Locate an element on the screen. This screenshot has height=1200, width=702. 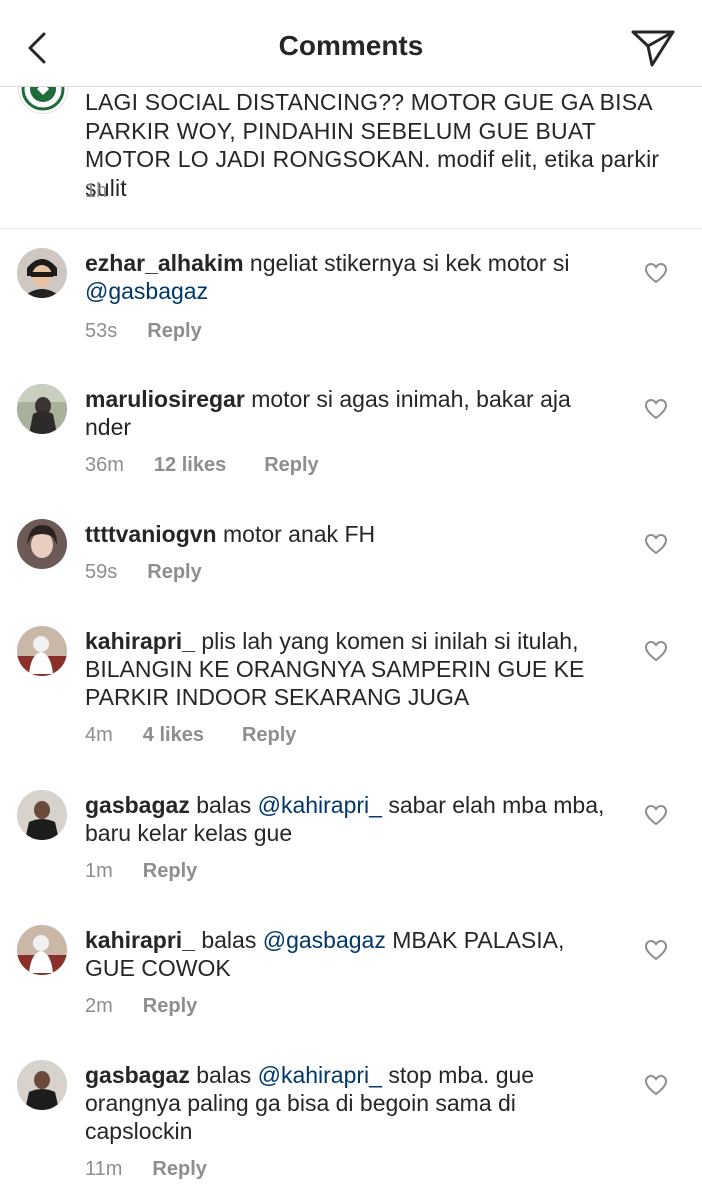
comment-meta: 1m Reply is located at coordinates (141, 871).